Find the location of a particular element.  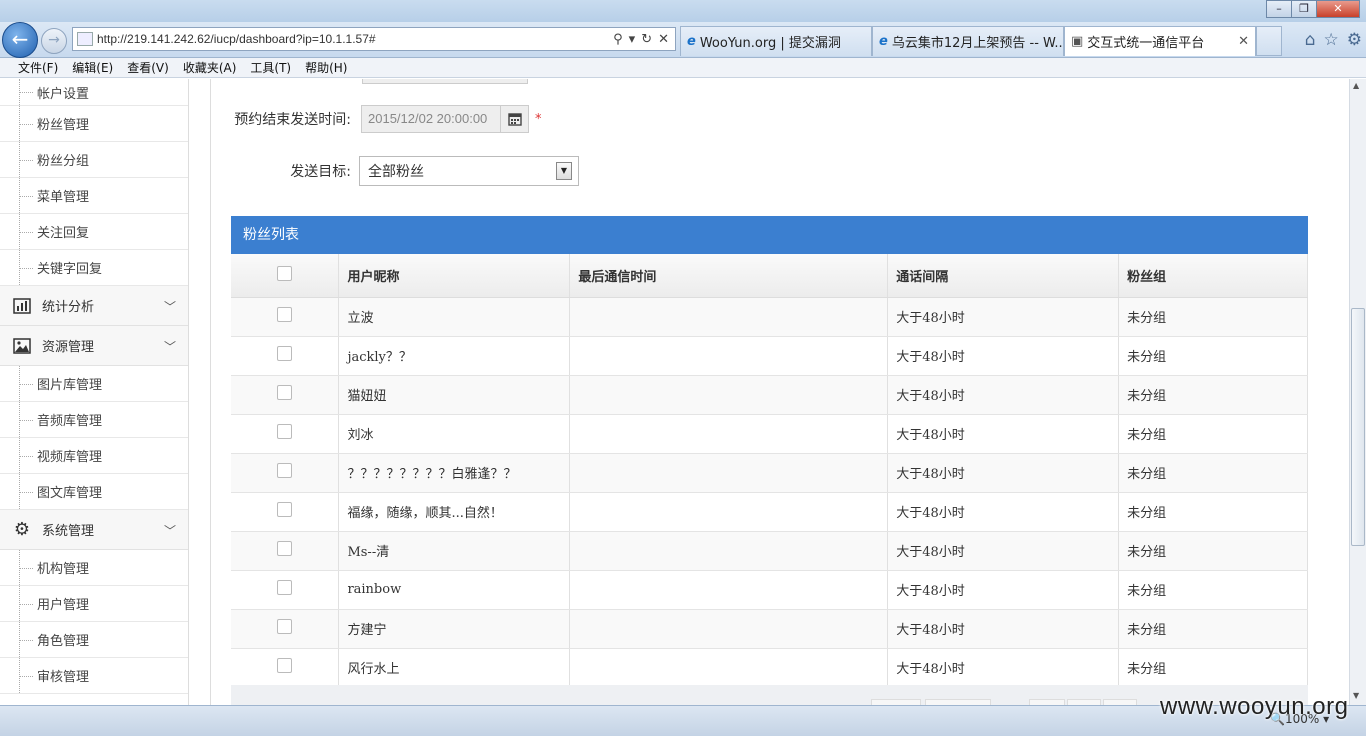

target-select-value: 全部粉丝 is located at coordinates (396, 172).